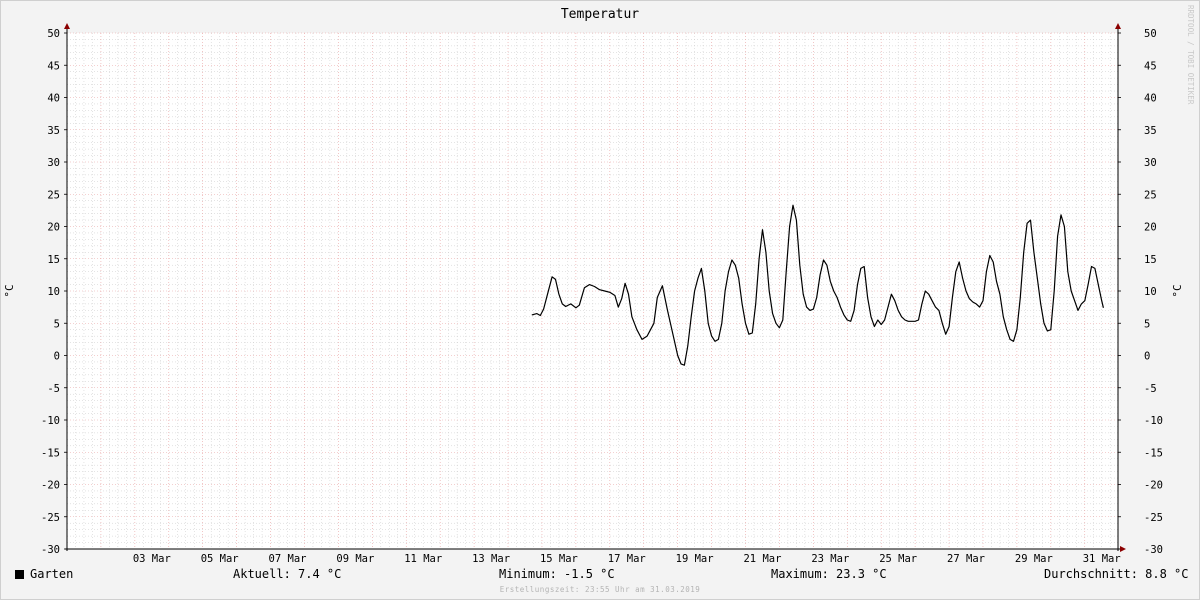  Describe the element at coordinates (695, 559) in the screenshot. I see `x-tick-label: 19 Mar` at that location.